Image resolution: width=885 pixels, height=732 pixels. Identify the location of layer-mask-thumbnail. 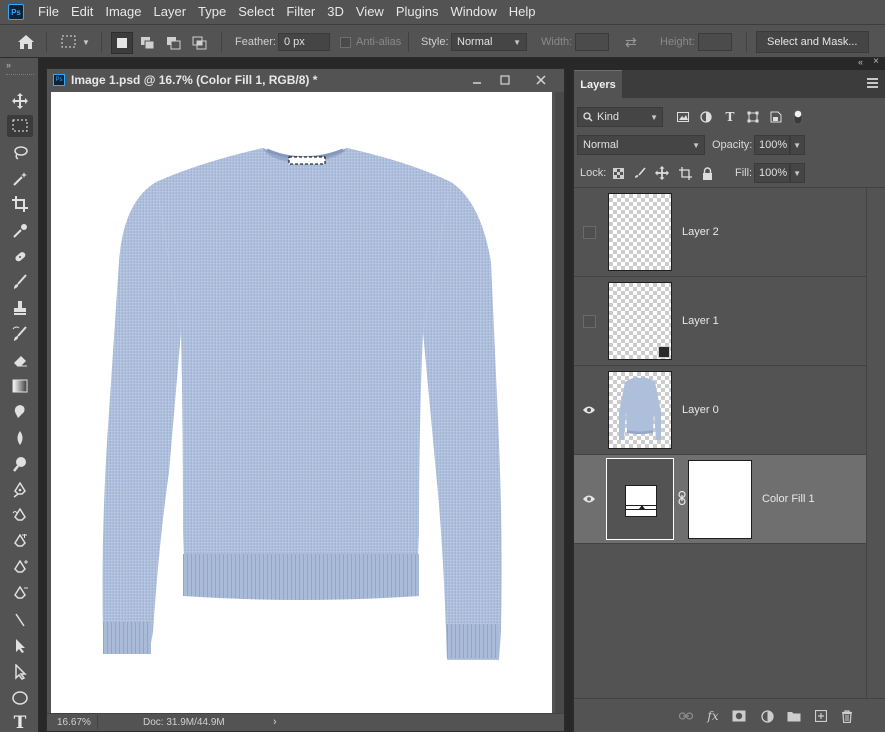
(720, 499).